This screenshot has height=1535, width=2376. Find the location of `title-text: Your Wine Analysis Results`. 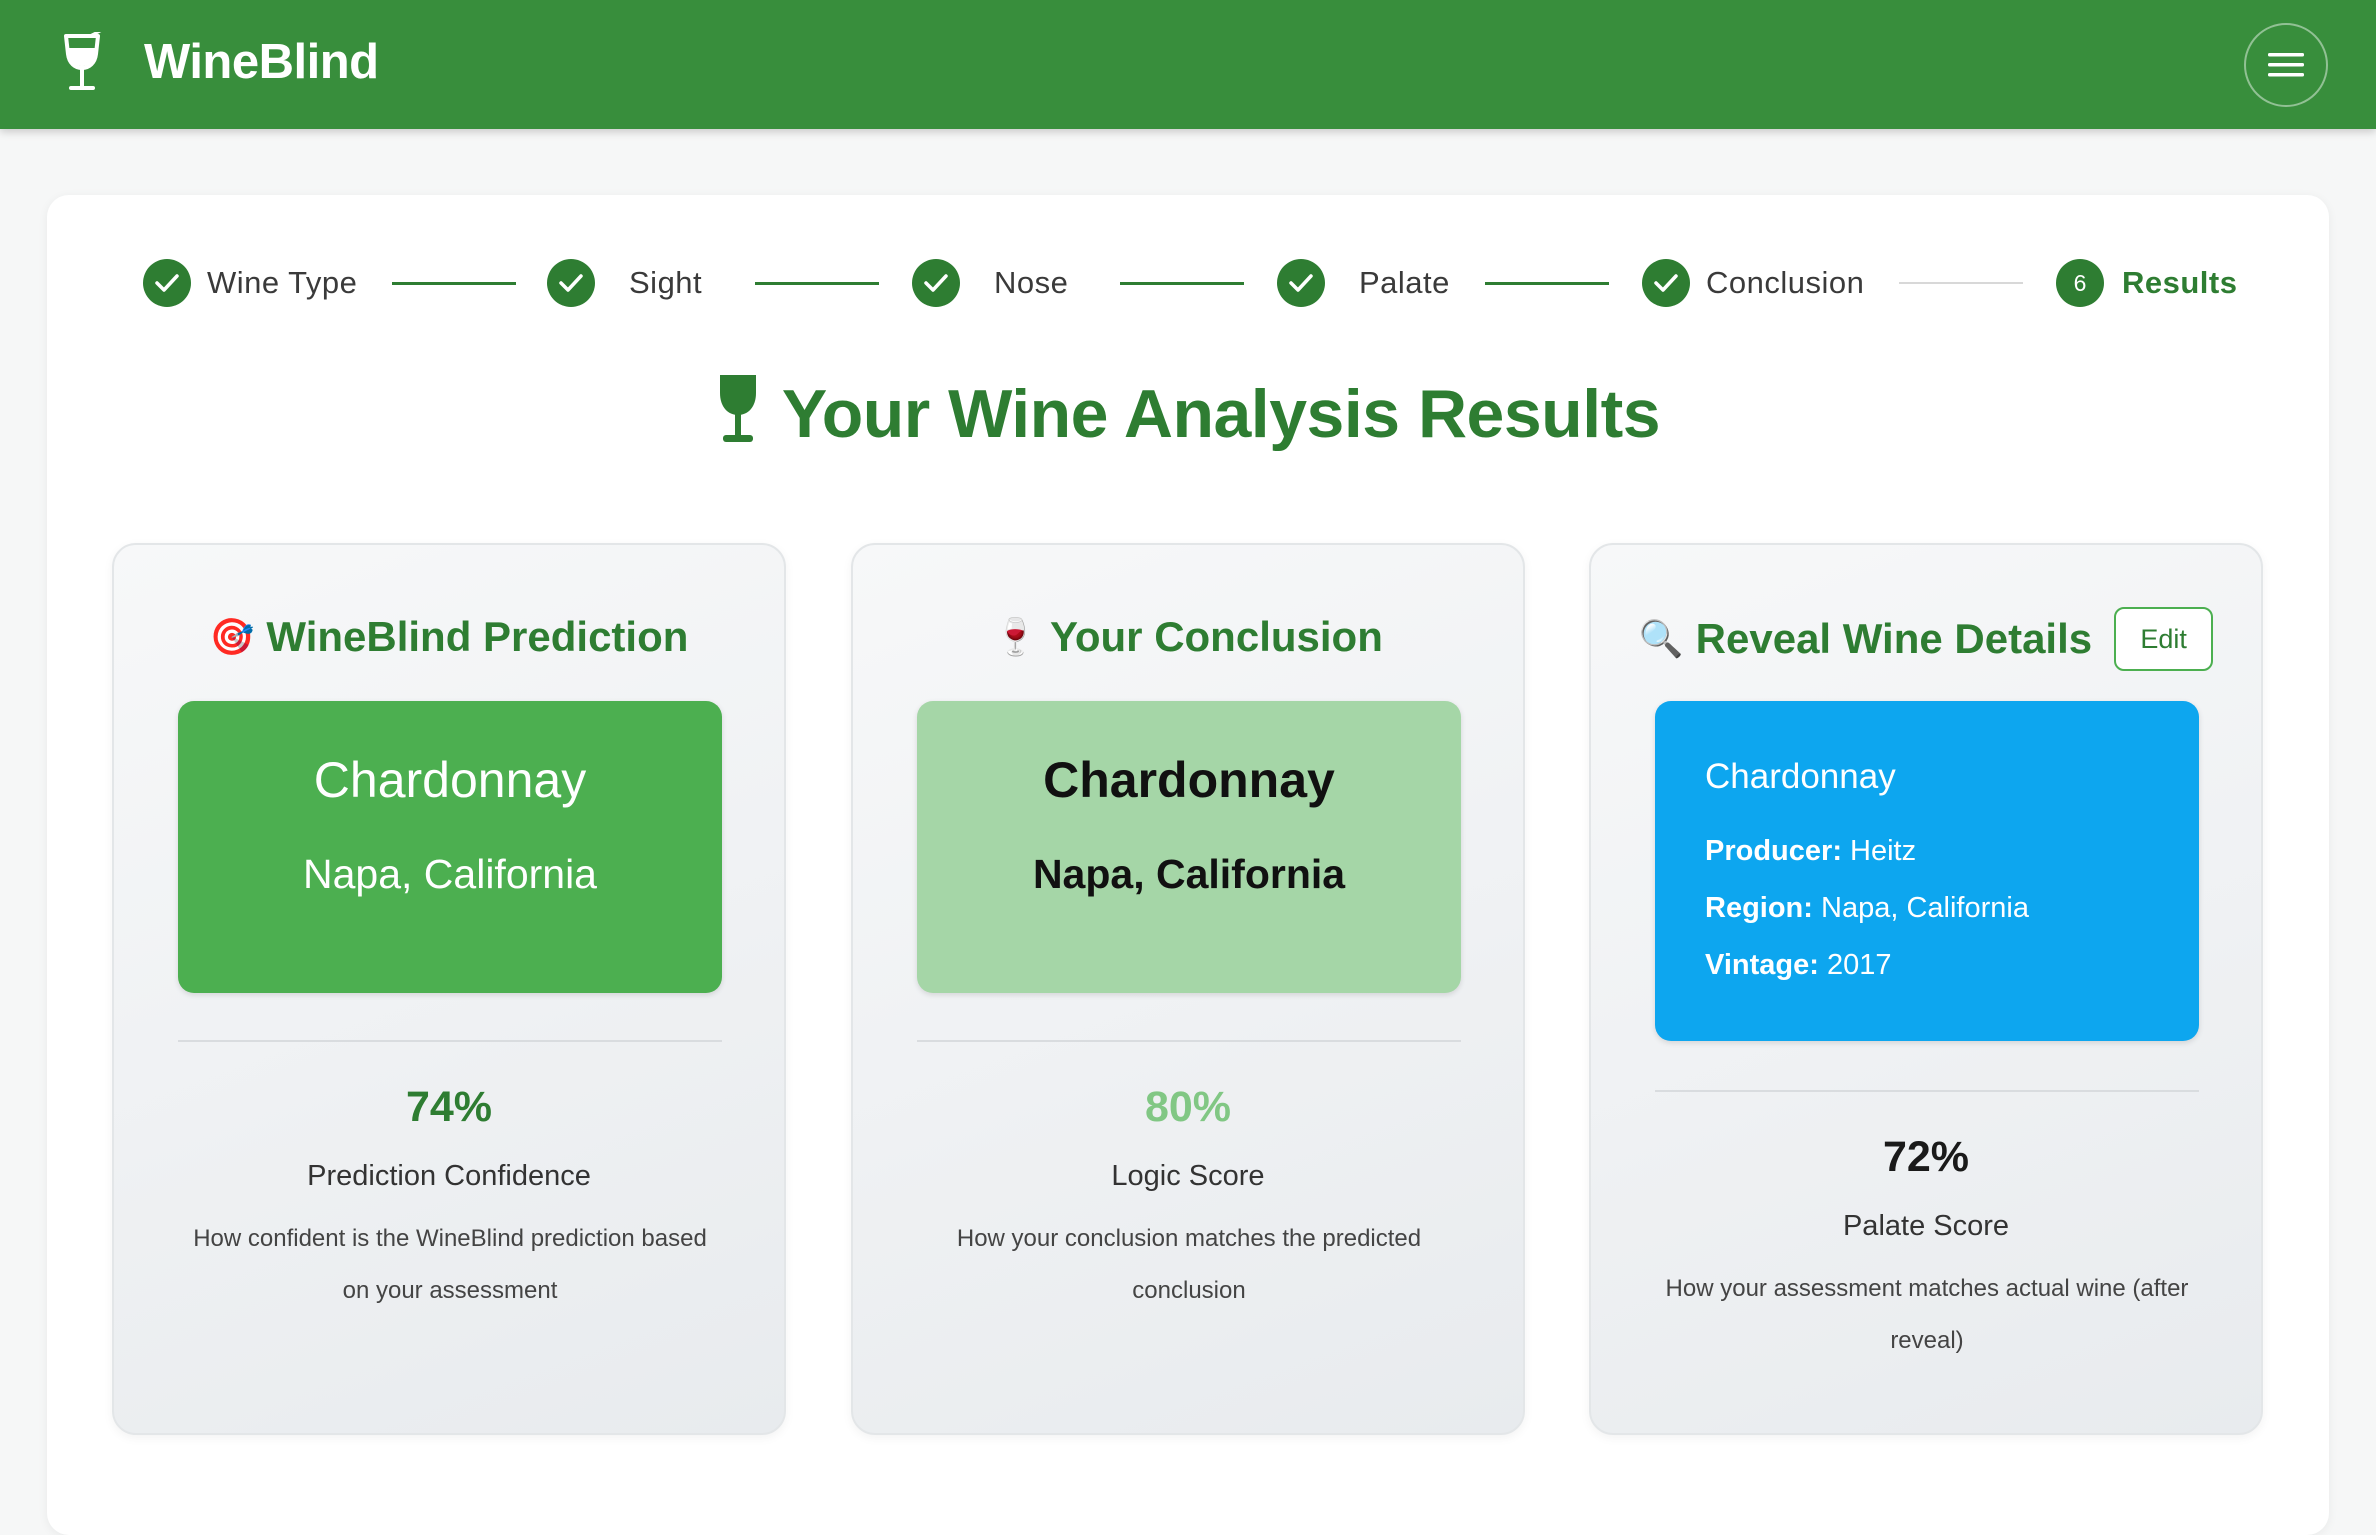

title-text: Your Wine Analysis Results is located at coordinates (1221, 414).